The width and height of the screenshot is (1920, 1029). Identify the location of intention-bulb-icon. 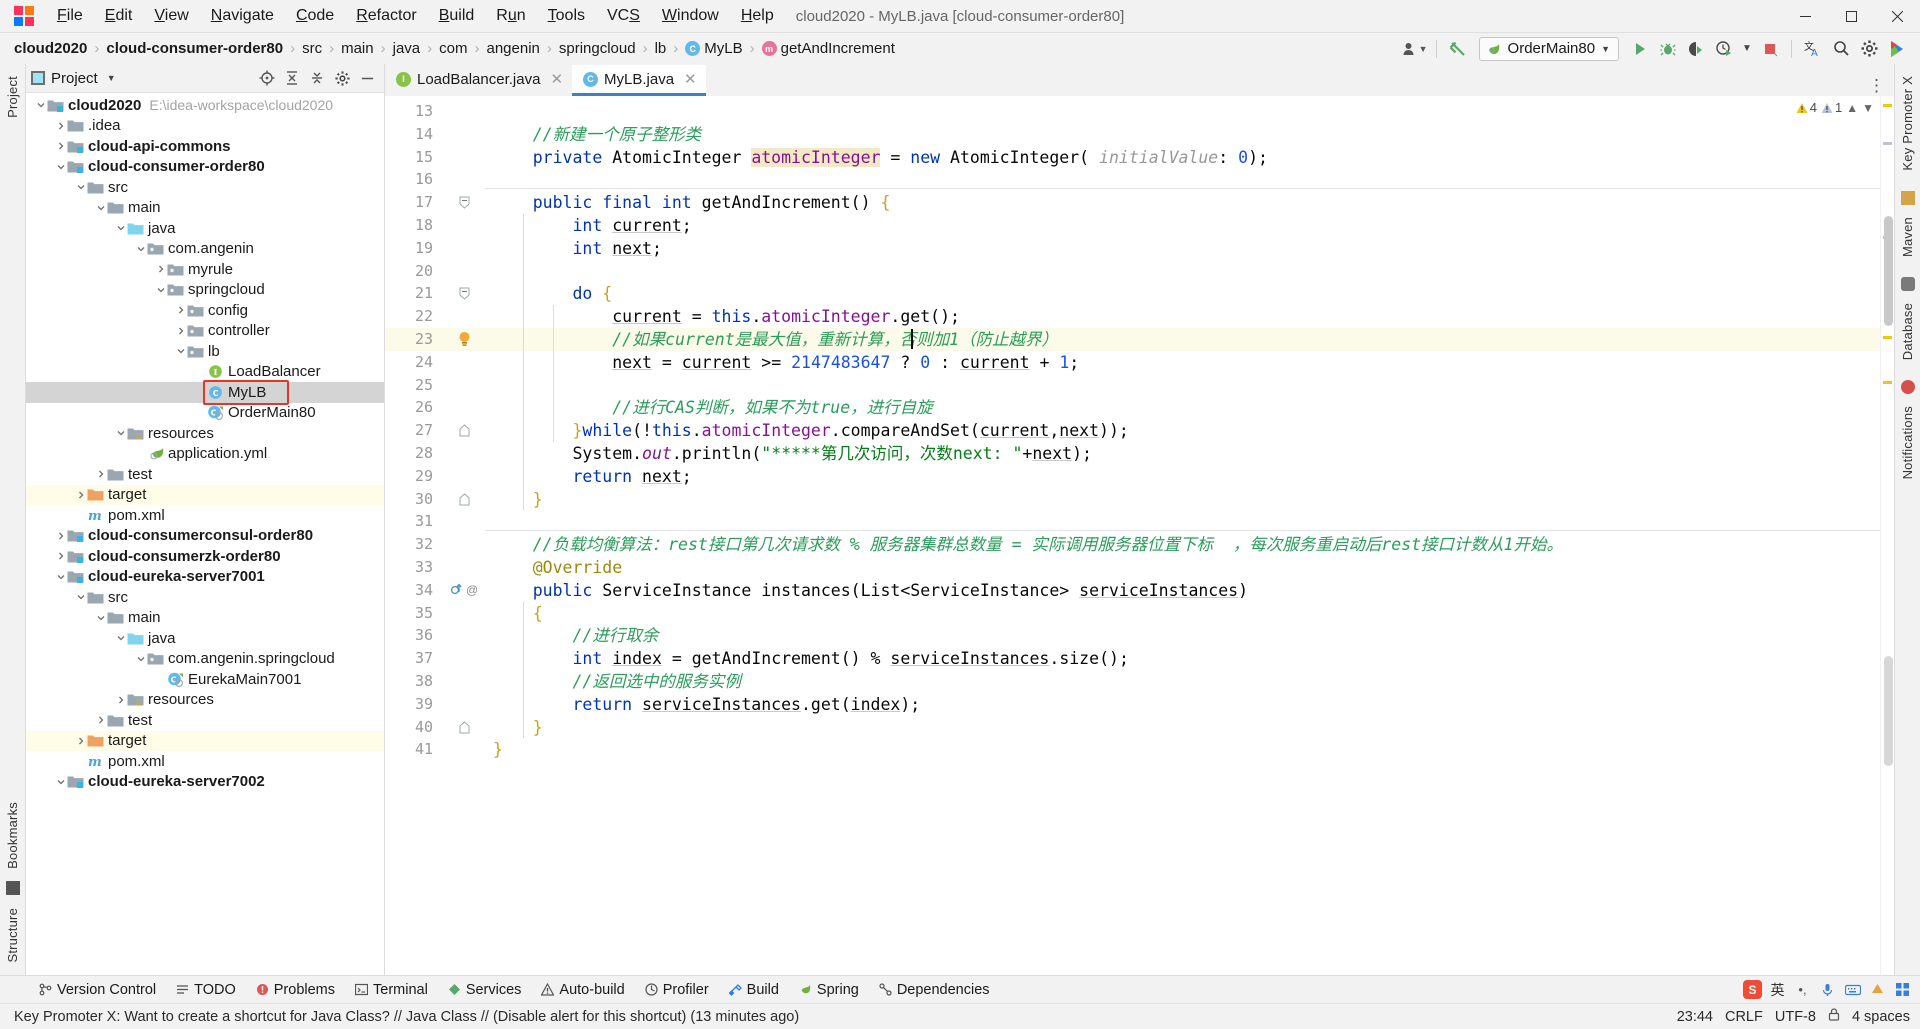
(464, 341).